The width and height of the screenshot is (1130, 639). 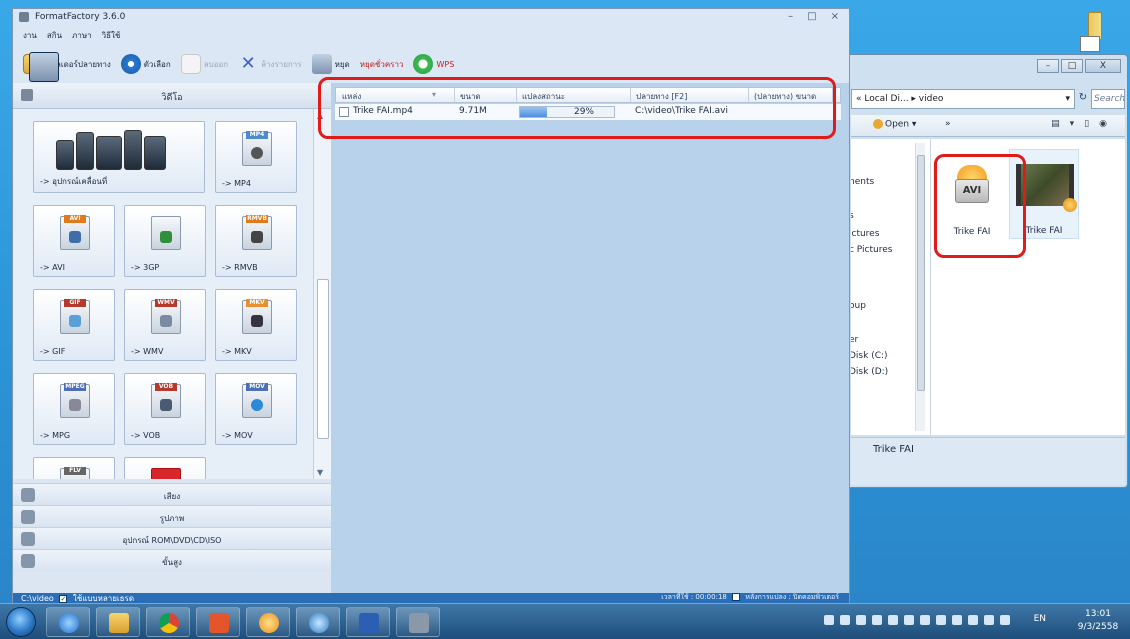 What do you see at coordinates (1084, 124) in the screenshot?
I see `view-options-icon: ▤▾▯◉` at bounding box center [1084, 124].